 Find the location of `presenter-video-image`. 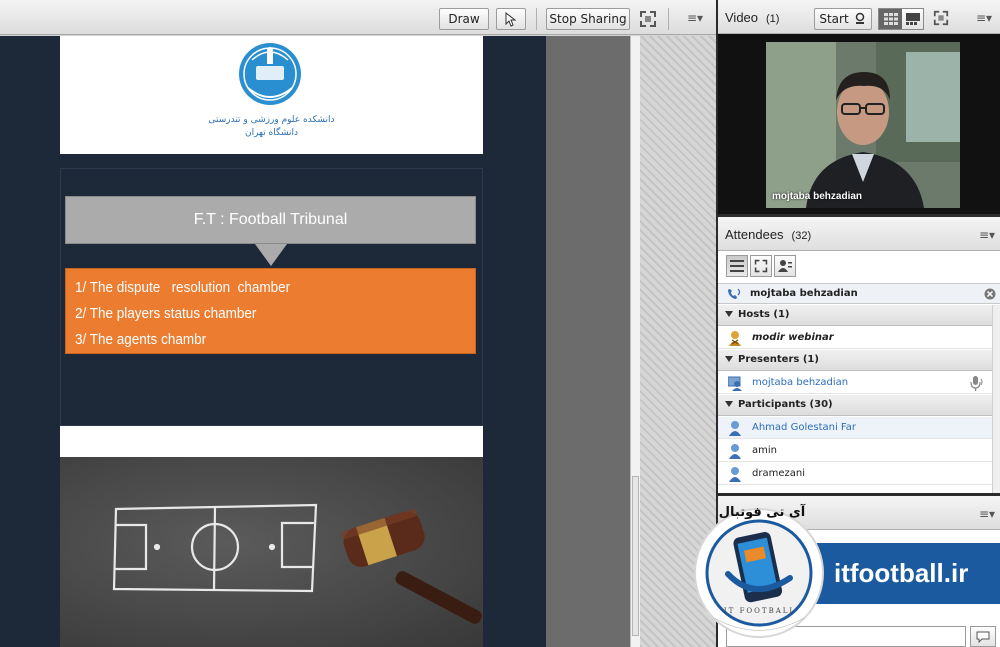

presenter-video-image is located at coordinates (863, 125).